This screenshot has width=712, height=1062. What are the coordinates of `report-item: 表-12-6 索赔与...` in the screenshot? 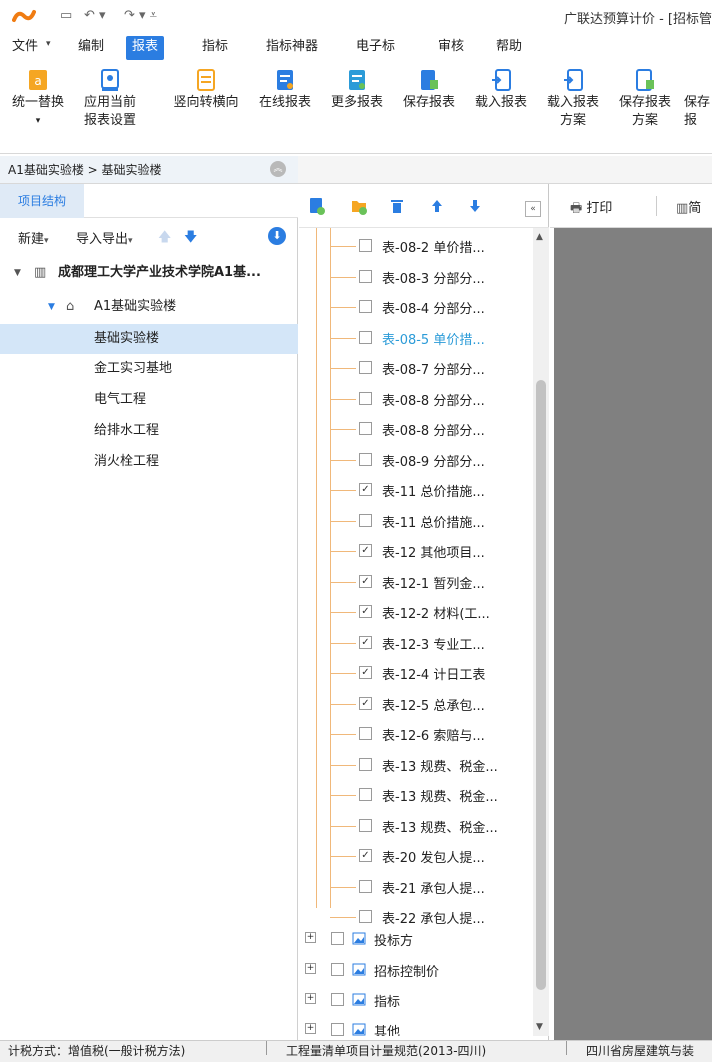 It's located at (416, 734).